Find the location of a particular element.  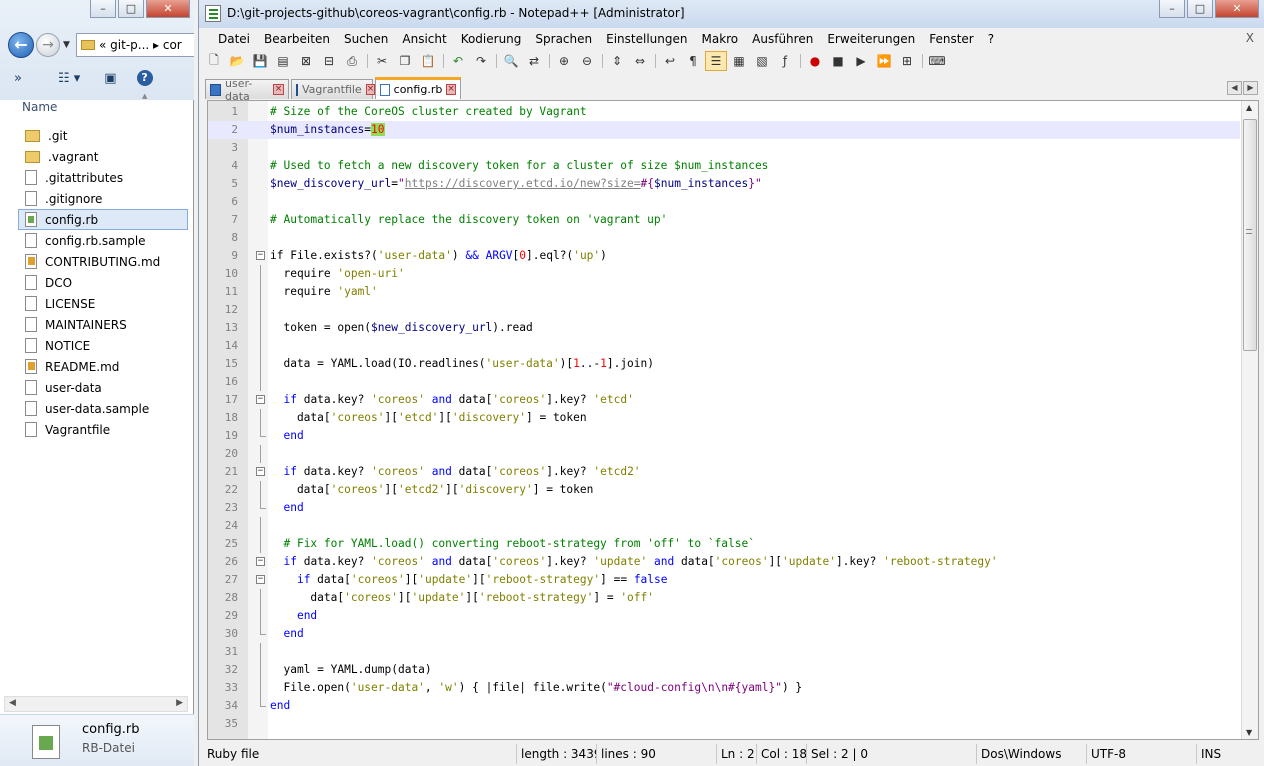

file-list-item: .gitattributes is located at coordinates (103, 177).